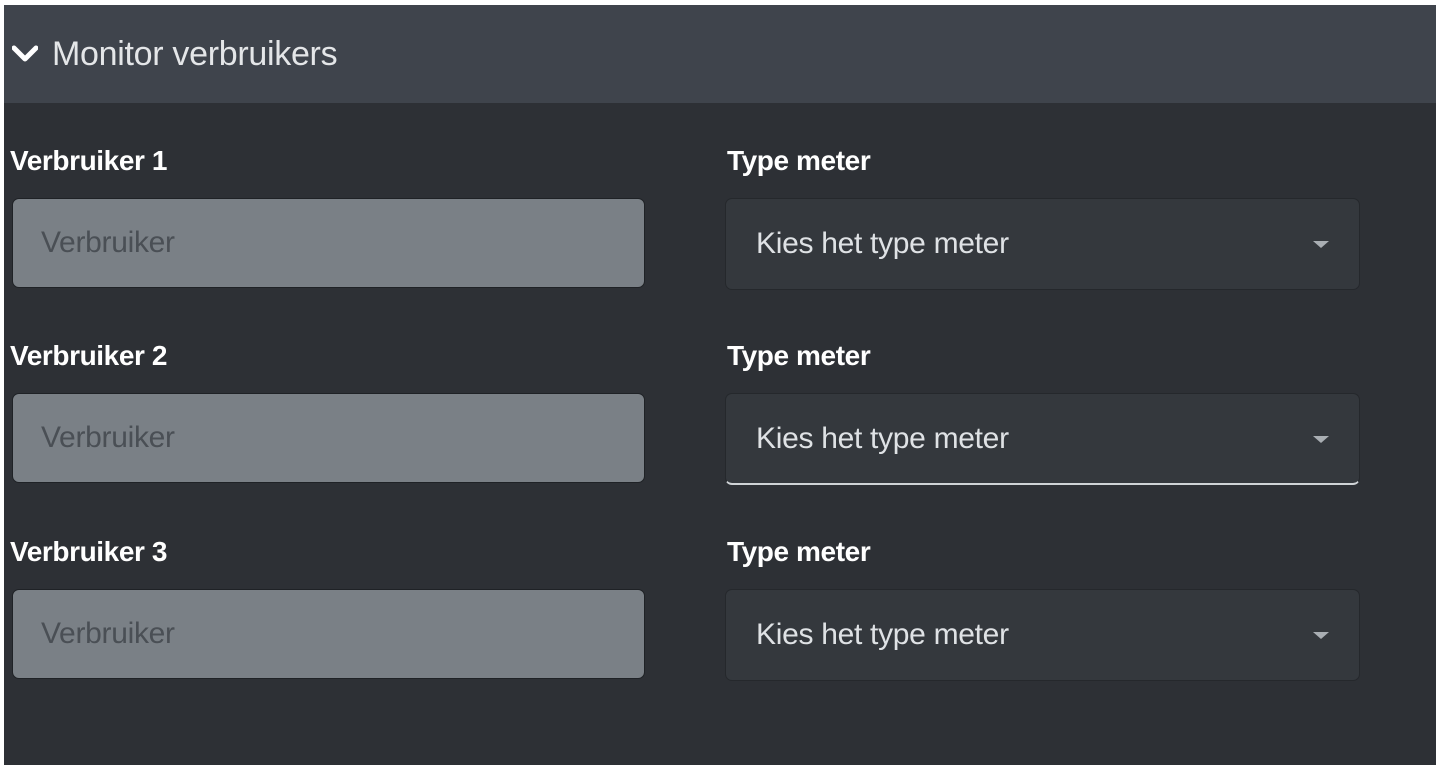 The width and height of the screenshot is (1442, 765). I want to click on consumer-1-input: Verbruiker, so click(328, 243).